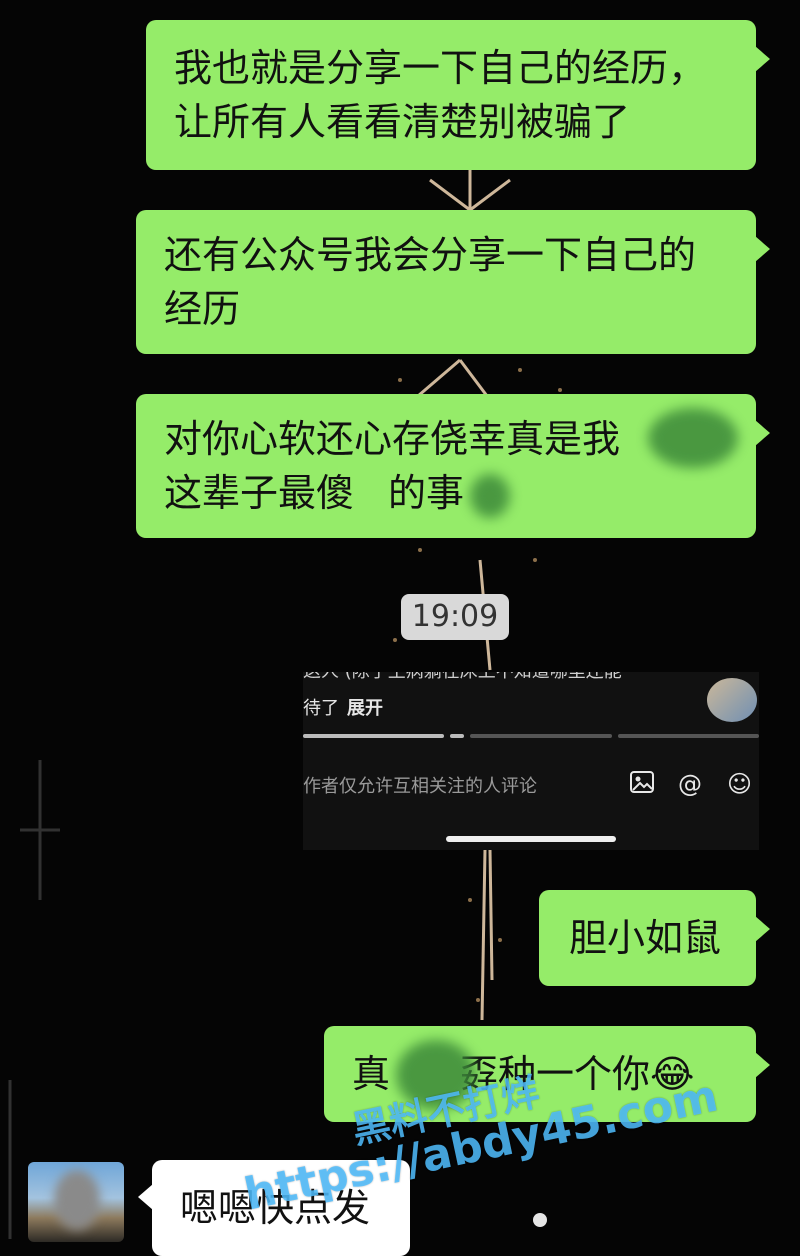  Describe the element at coordinates (392, 439) in the screenshot. I see `message-line: 对你心软还心存侥幸真是我` at that location.